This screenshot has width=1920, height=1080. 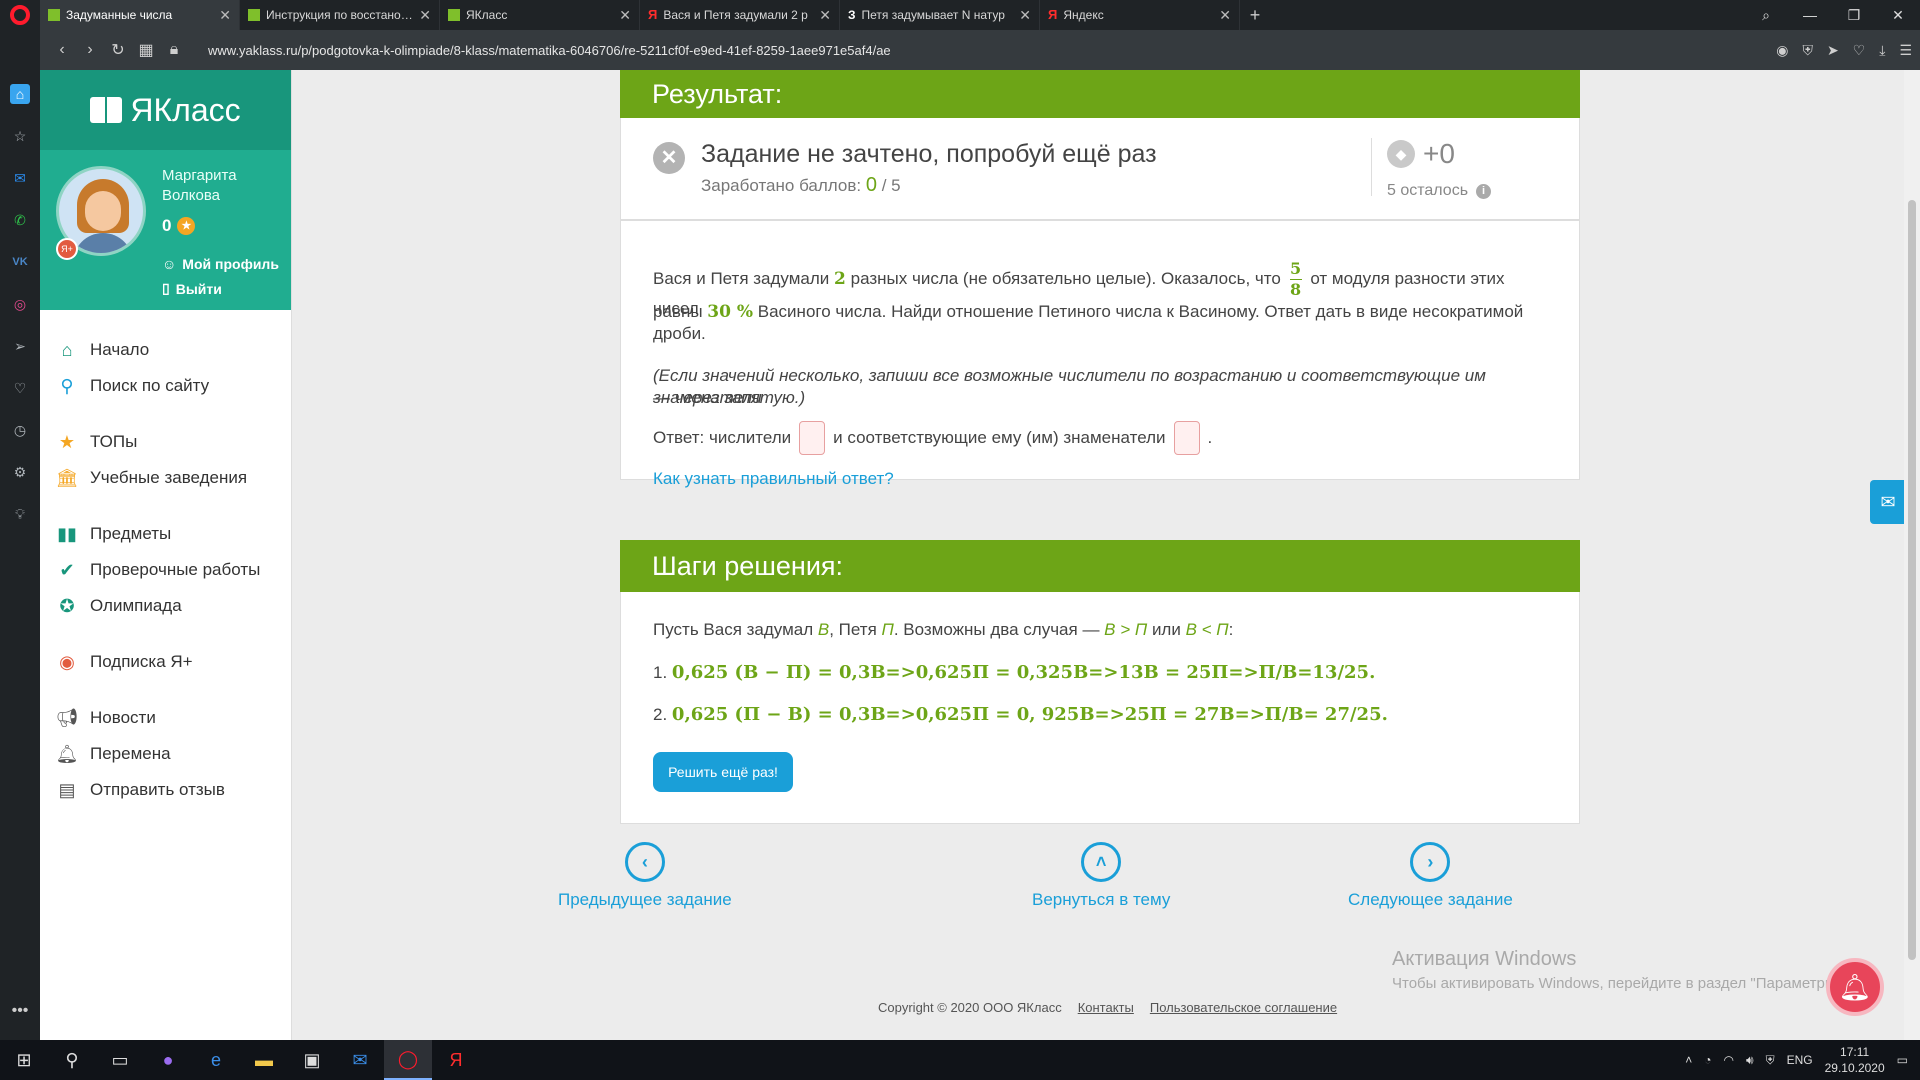 What do you see at coordinates (456, 1060) in the screenshot?
I see `yandex-browser-icon: Я` at bounding box center [456, 1060].